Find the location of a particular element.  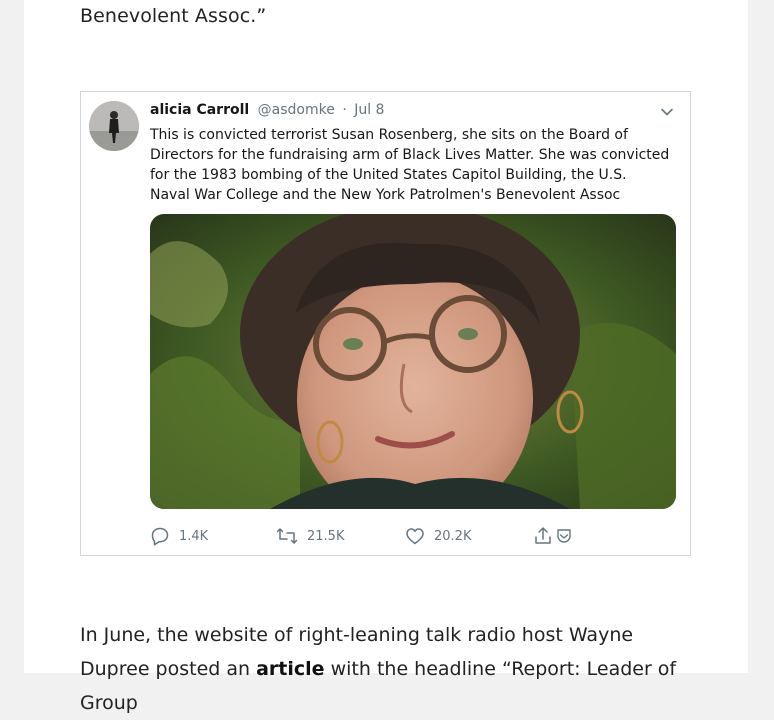

avatar is located at coordinates (114, 126).